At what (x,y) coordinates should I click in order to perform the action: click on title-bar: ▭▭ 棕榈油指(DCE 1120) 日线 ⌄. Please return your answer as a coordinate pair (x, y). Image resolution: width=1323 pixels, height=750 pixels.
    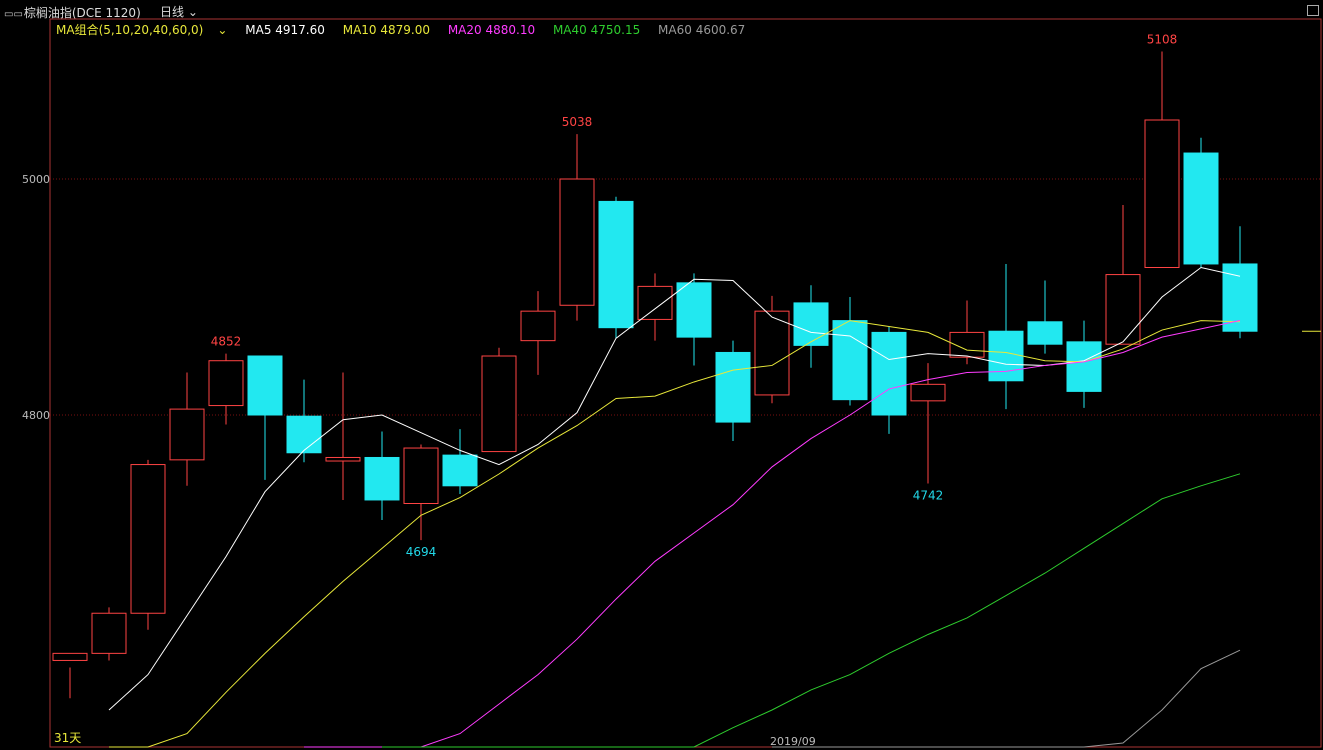
    Looking at the image, I should click on (661, 10).